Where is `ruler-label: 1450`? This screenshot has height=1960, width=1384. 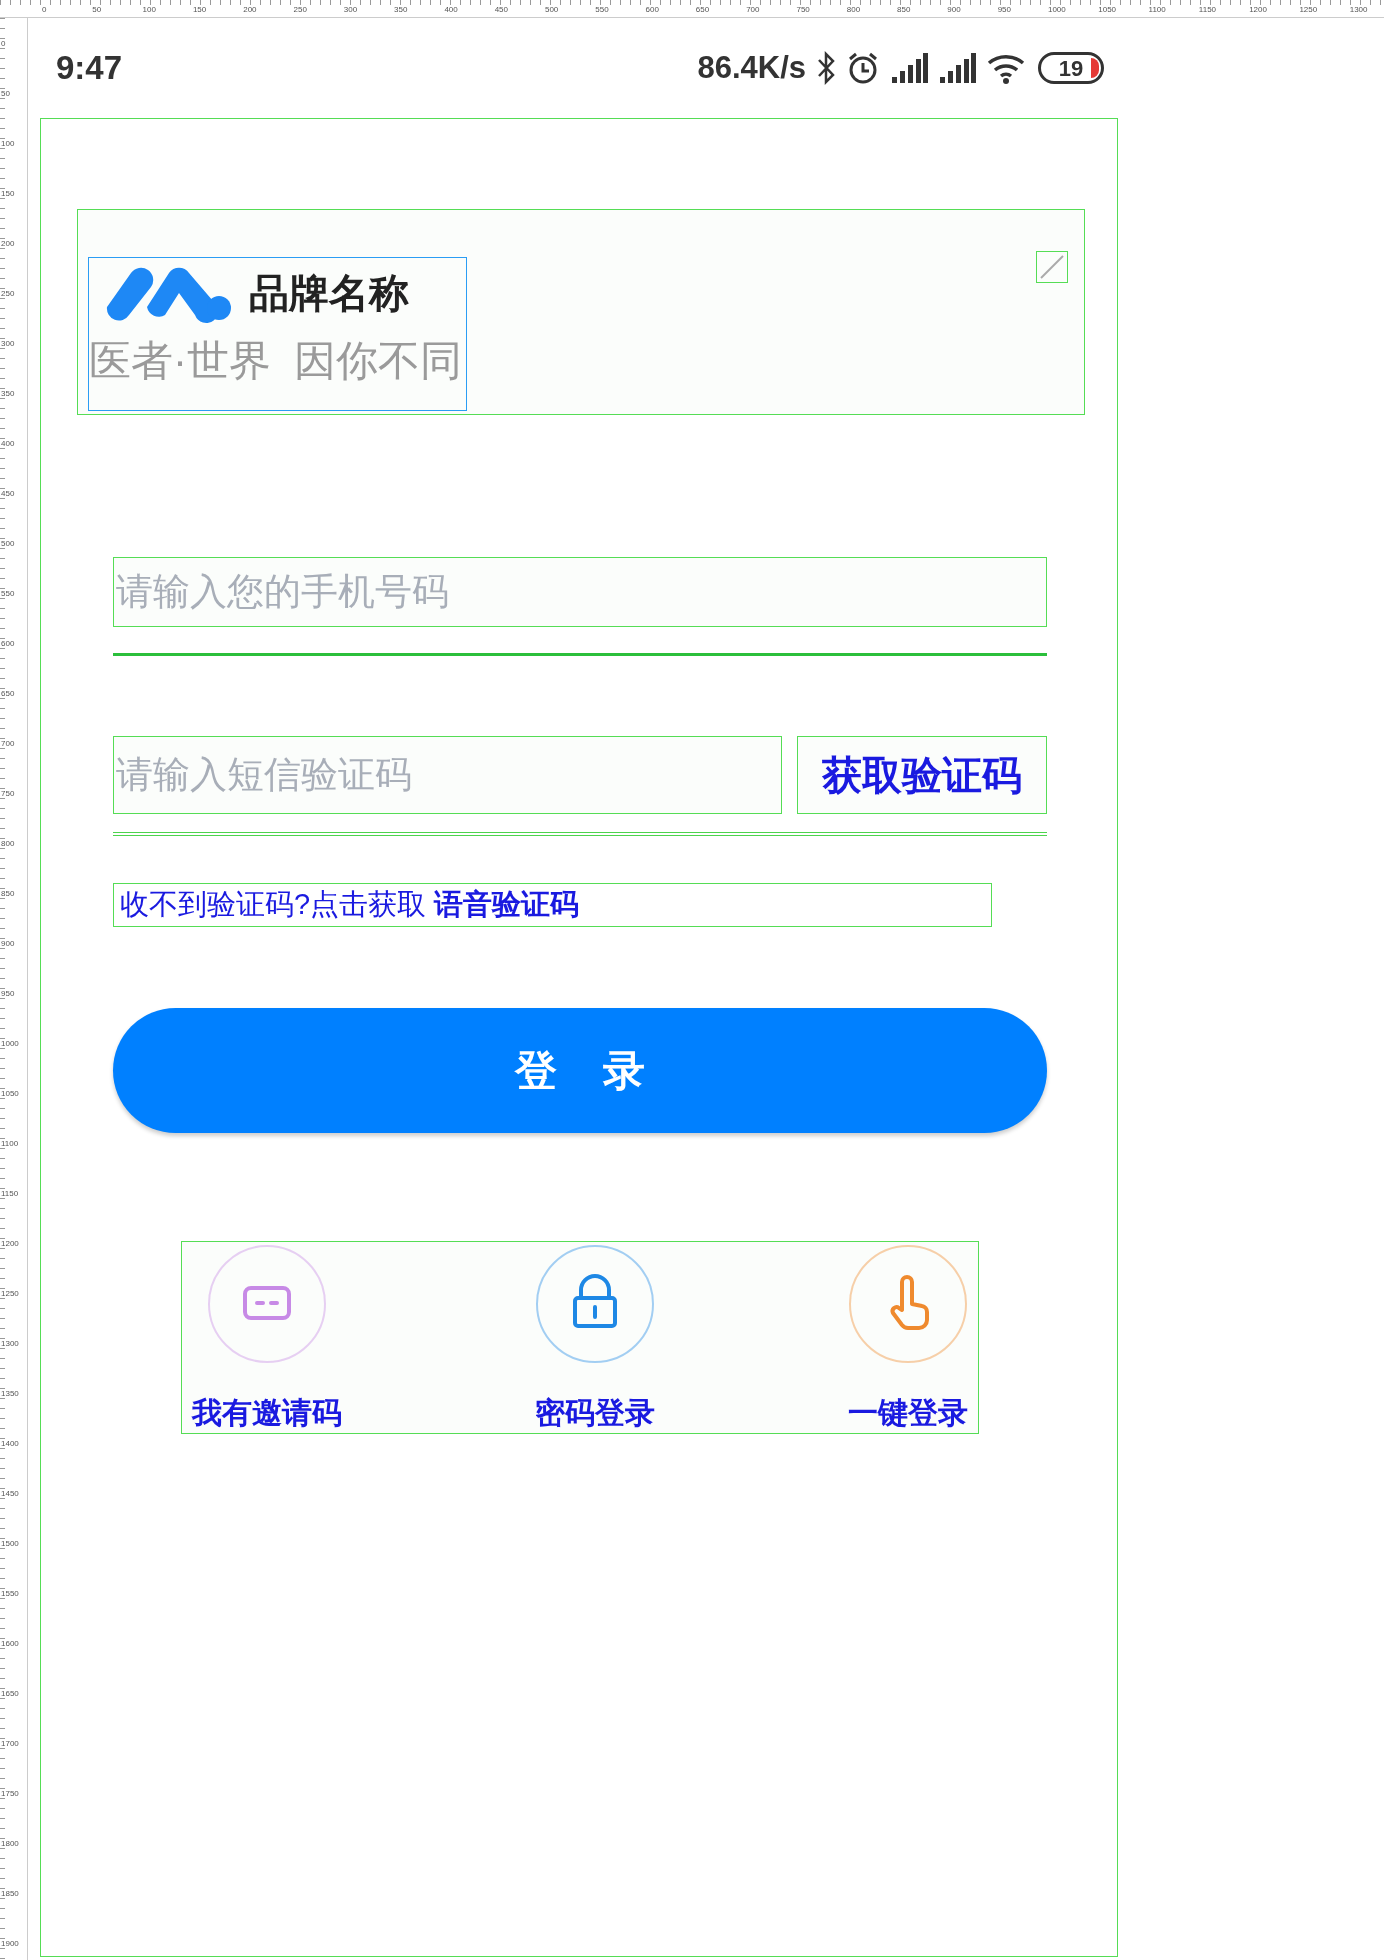 ruler-label: 1450 is located at coordinates (10, 1495).